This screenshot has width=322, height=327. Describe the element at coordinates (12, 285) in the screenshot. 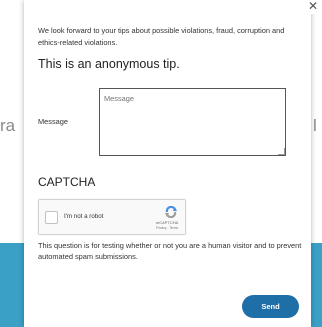

I see `background-band-left` at that location.